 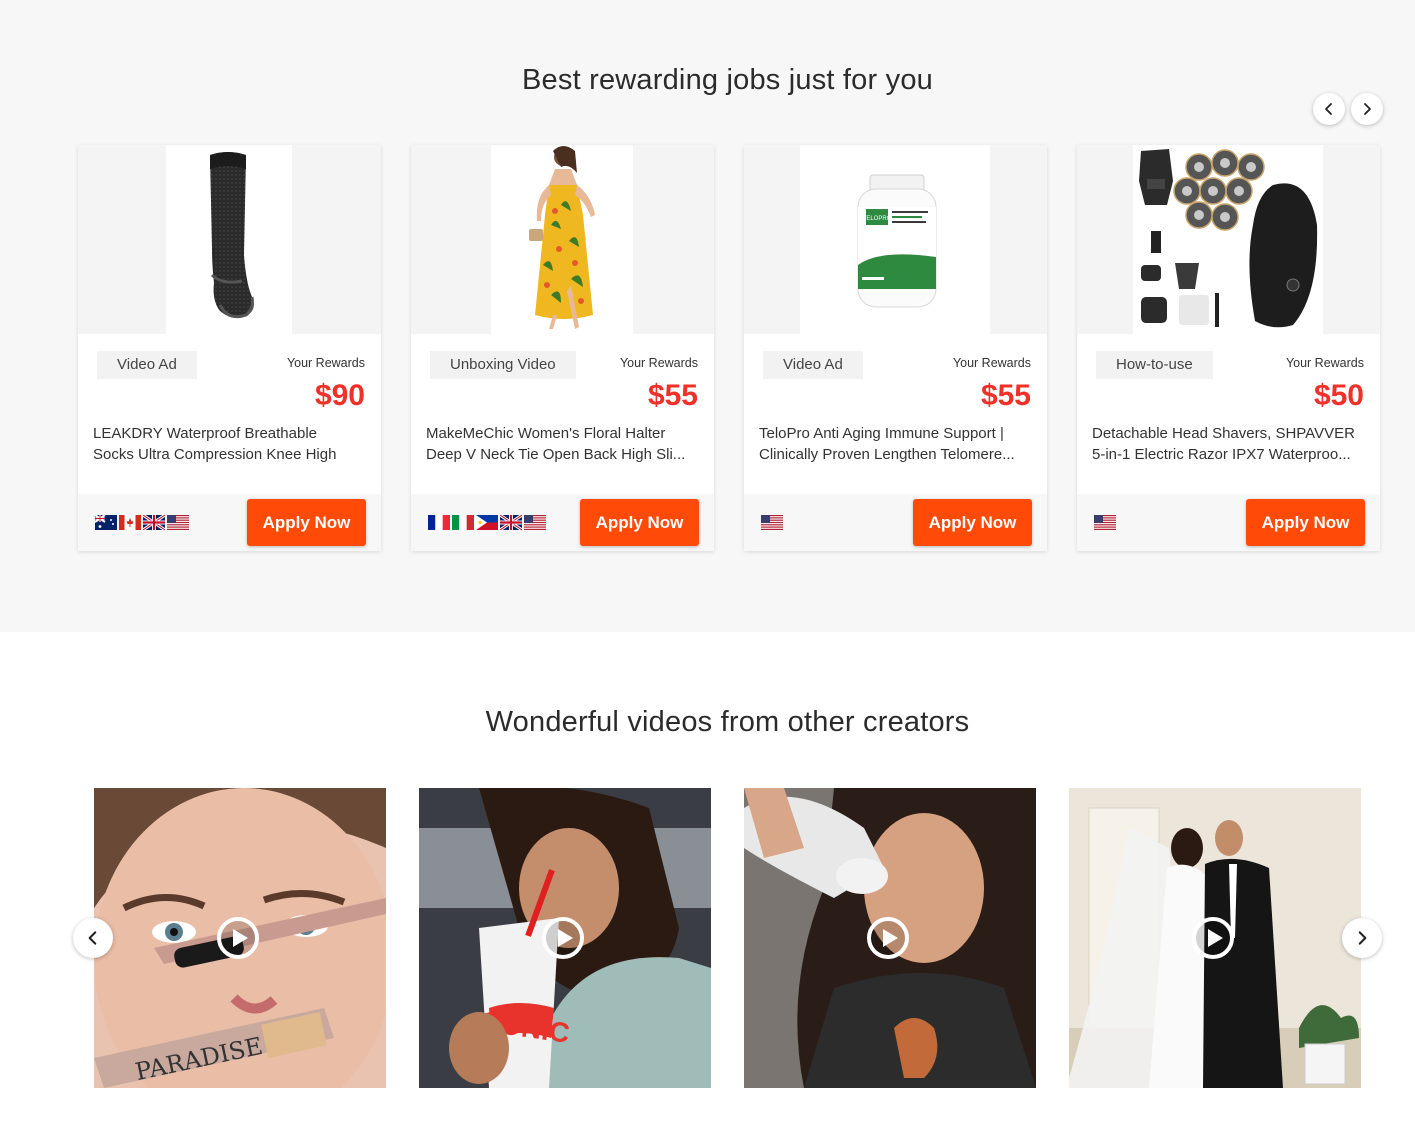 I want to click on video-thumbnail: PARADISE, so click(x=240, y=938).